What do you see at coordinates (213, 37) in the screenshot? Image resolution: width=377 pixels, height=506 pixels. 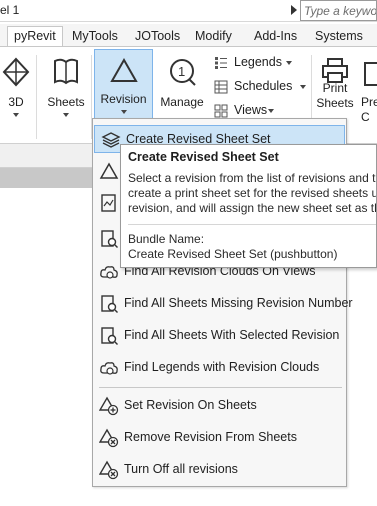 I see `tab-modify: Modify` at bounding box center [213, 37].